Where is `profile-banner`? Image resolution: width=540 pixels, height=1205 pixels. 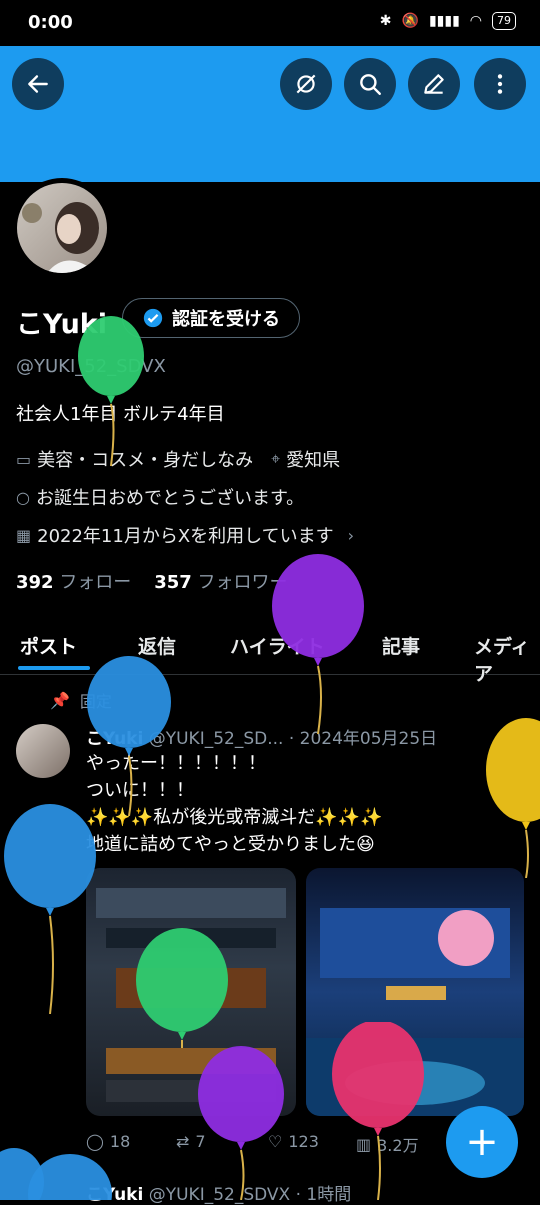
profile-banner is located at coordinates (270, 114).